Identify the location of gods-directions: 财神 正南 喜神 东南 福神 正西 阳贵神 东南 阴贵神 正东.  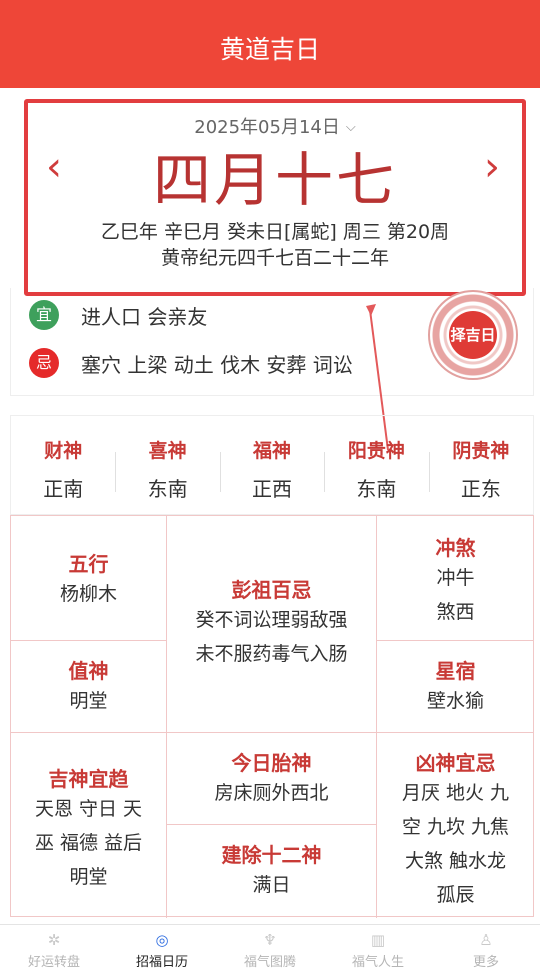
(272, 465).